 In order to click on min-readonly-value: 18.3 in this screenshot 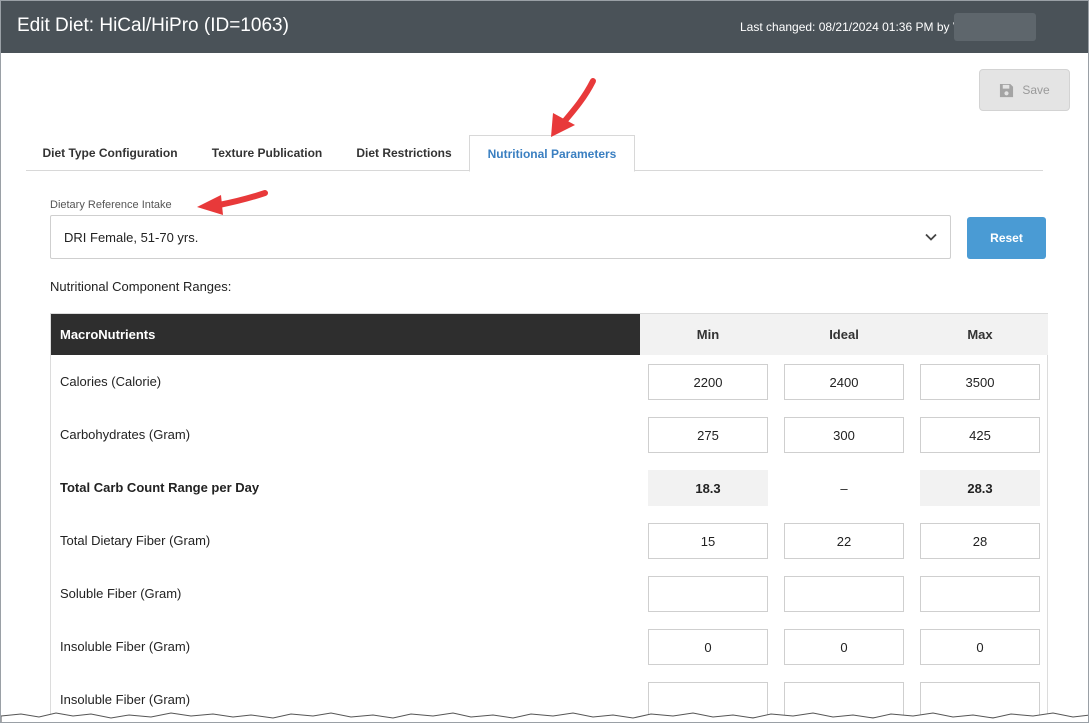, I will do `click(708, 488)`.